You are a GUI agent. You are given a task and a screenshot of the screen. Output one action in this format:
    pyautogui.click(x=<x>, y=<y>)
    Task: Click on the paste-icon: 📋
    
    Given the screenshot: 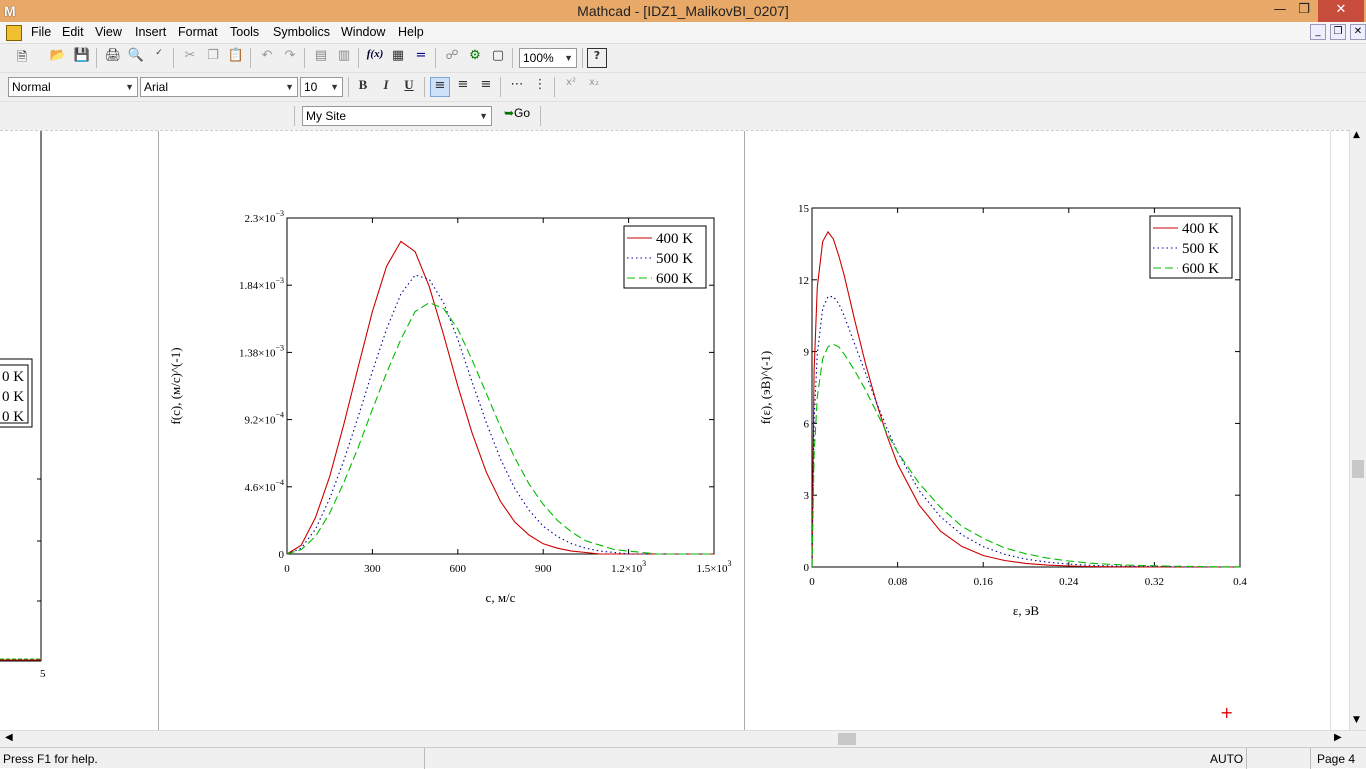 What is the action you would take?
    pyautogui.click(x=236, y=58)
    